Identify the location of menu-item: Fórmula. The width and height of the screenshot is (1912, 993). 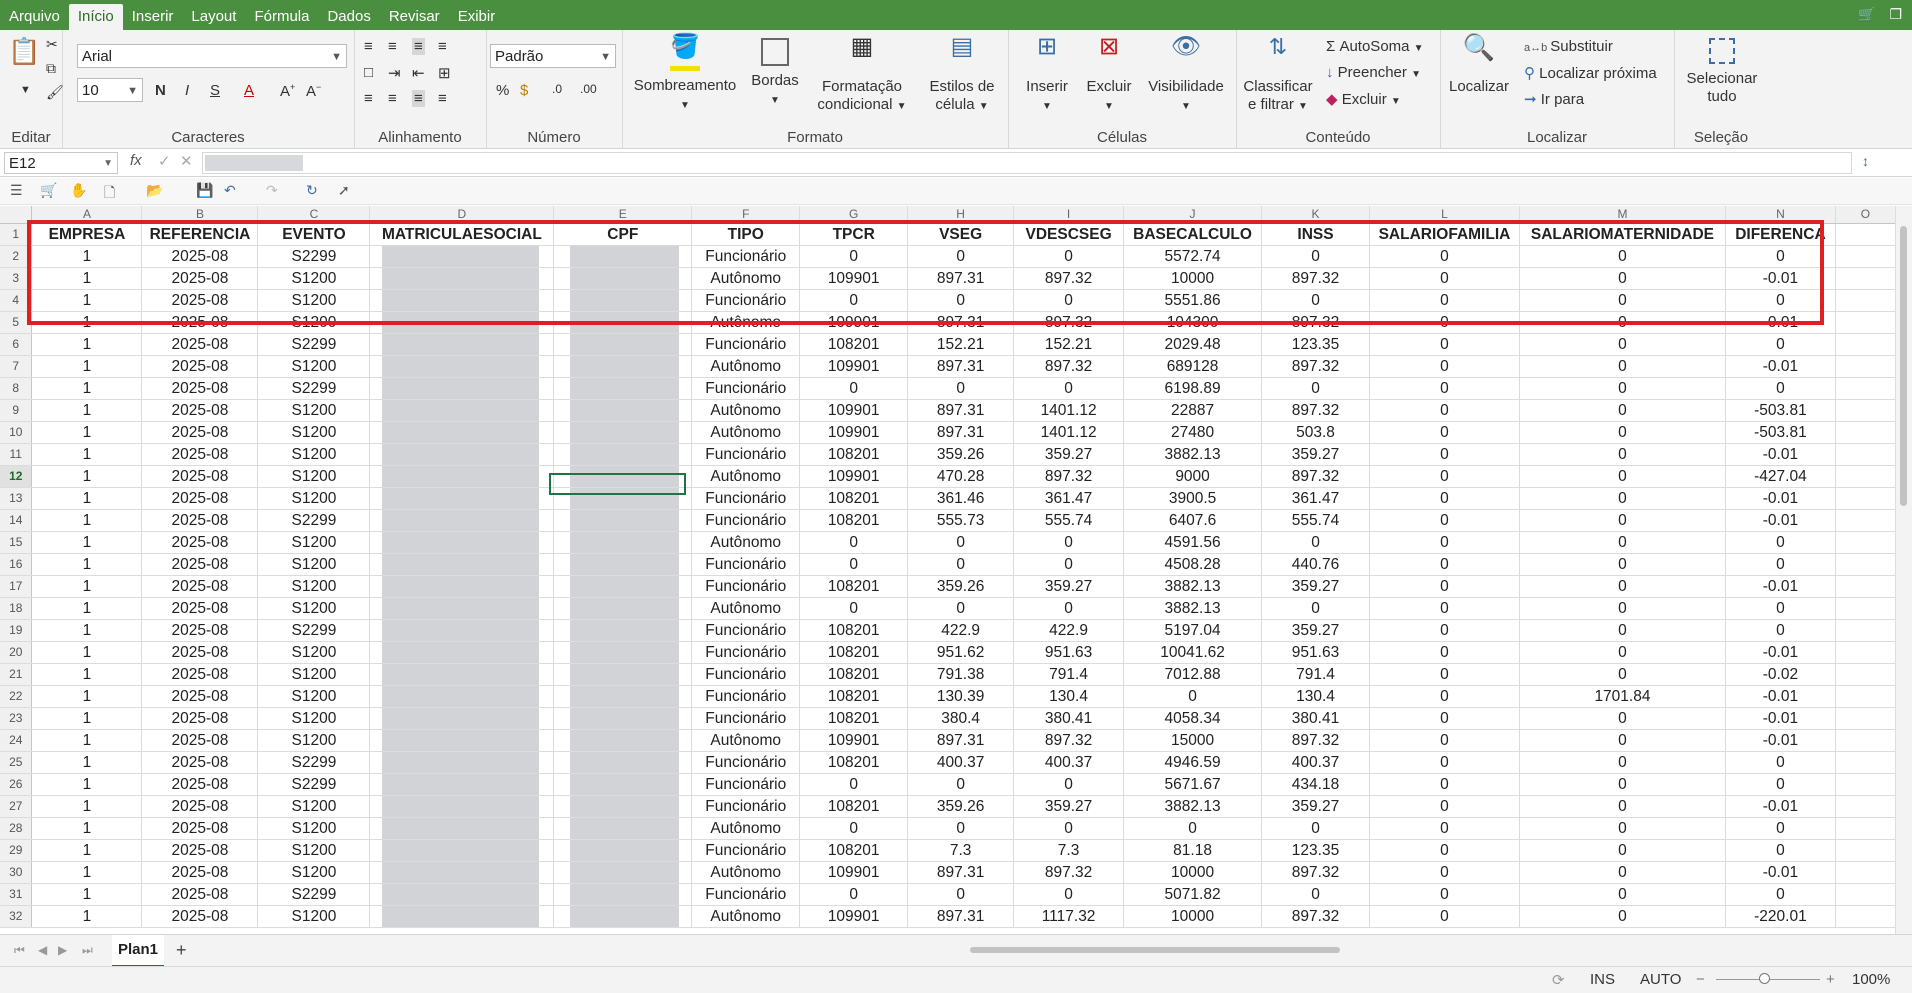
(281, 17).